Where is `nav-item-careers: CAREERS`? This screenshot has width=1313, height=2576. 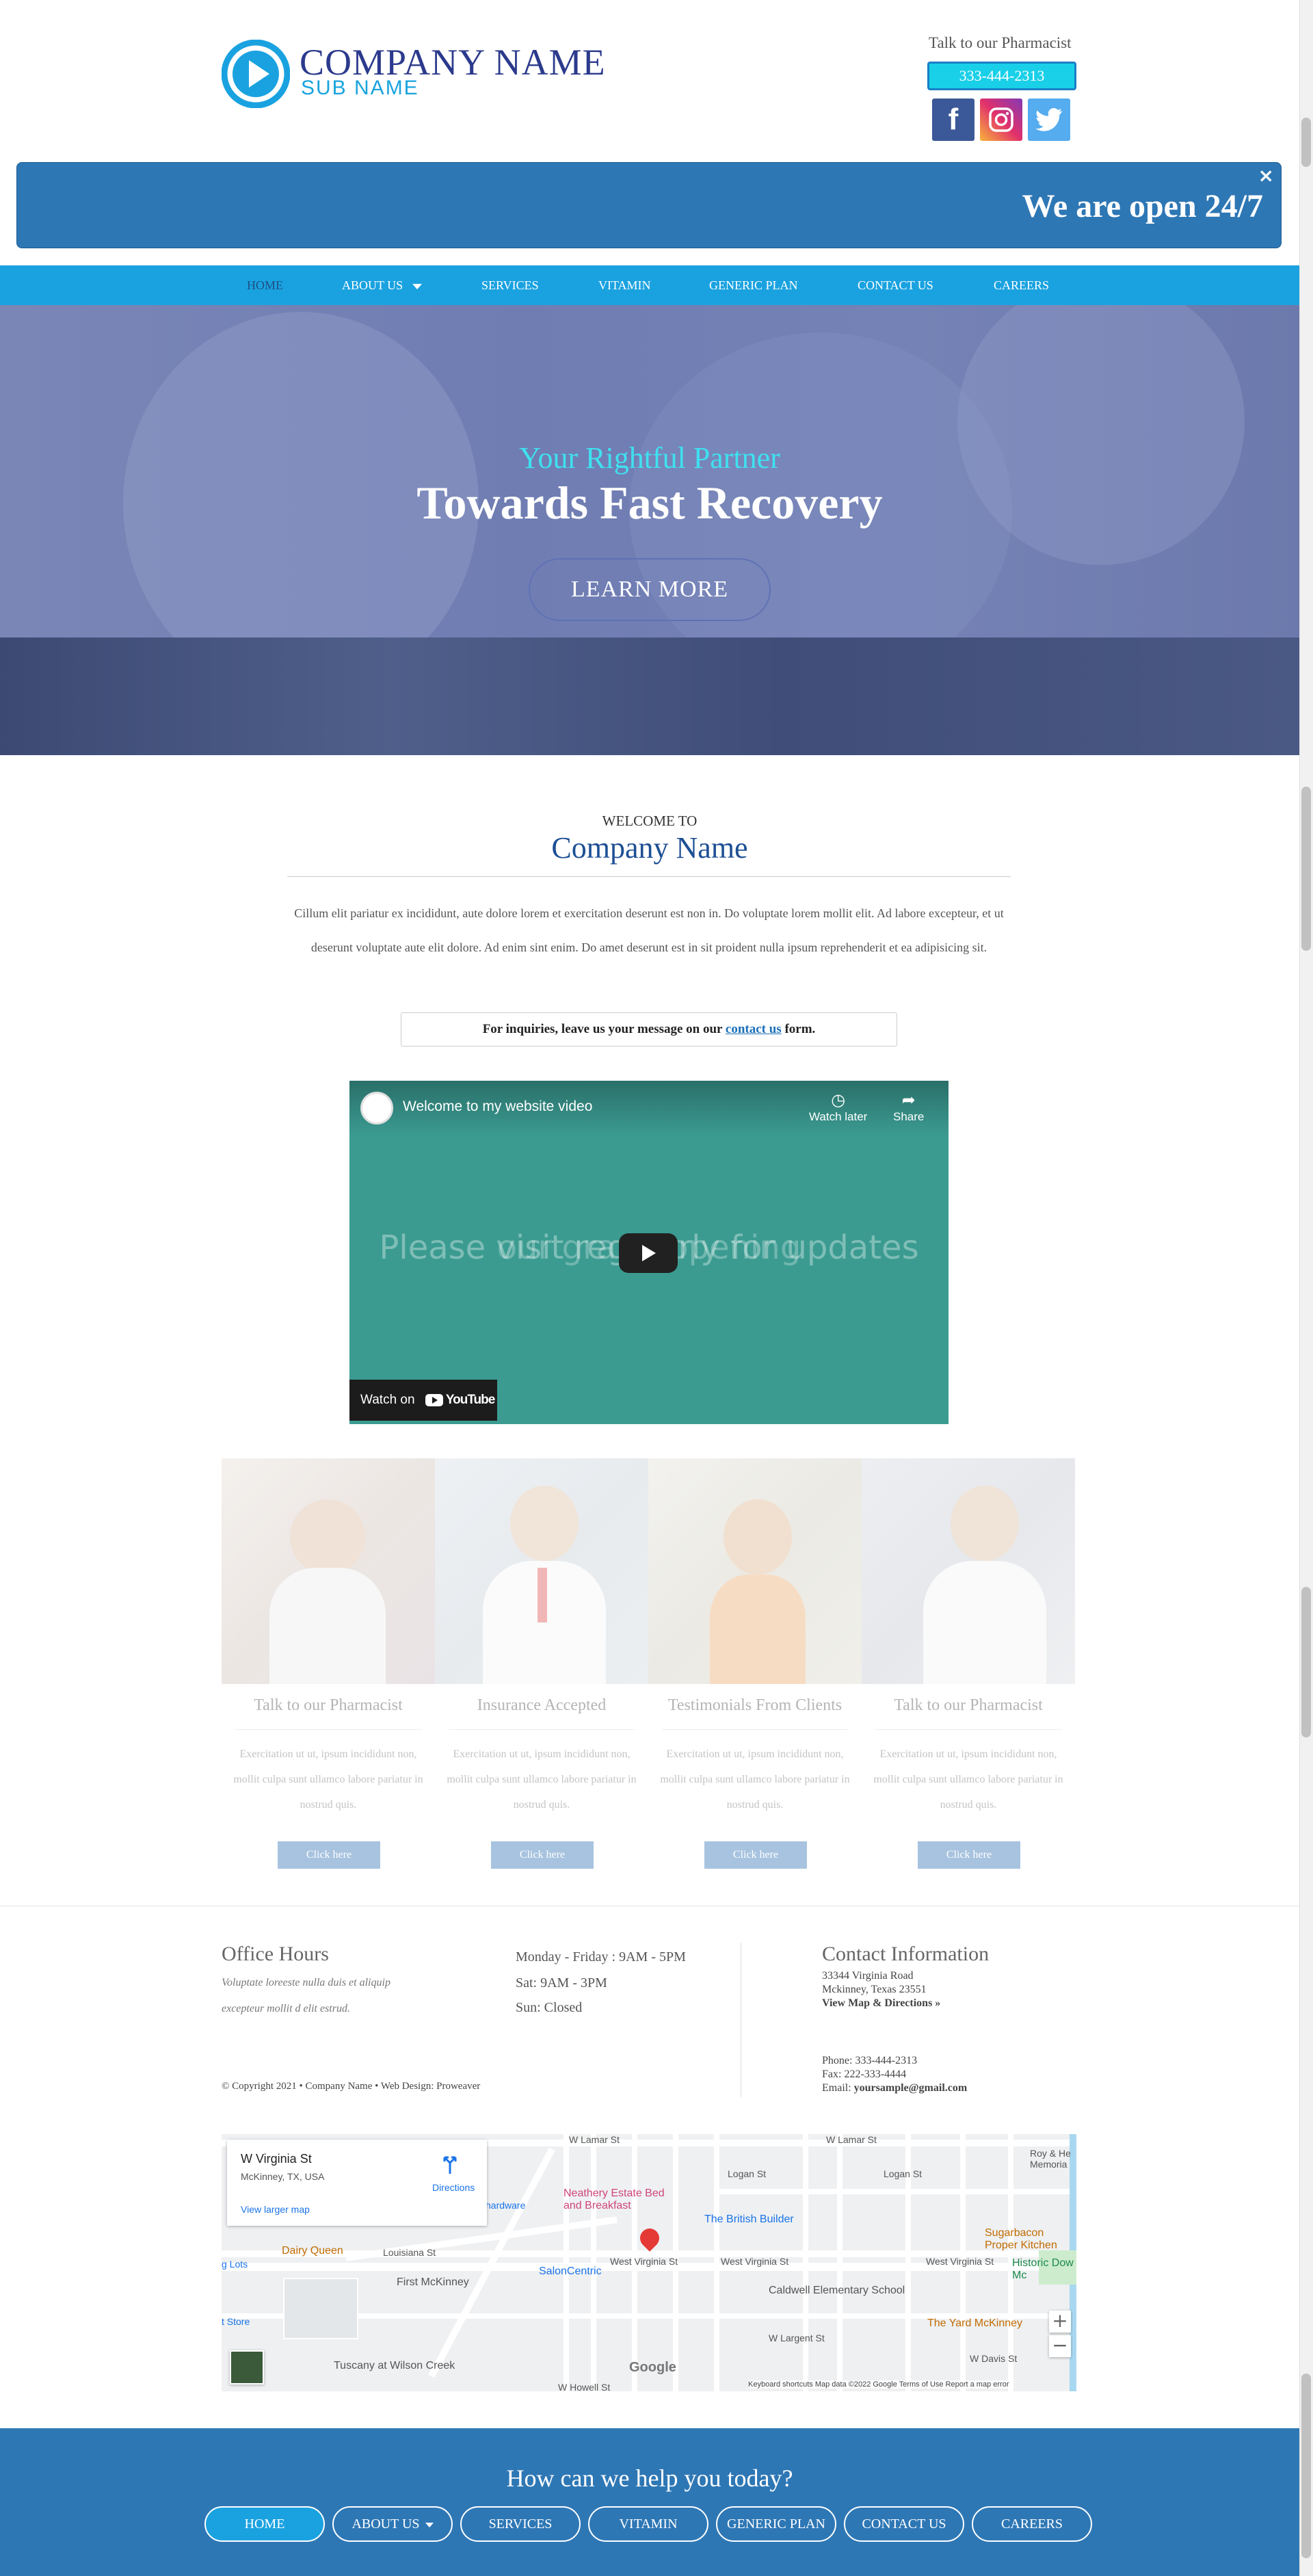 nav-item-careers: CAREERS is located at coordinates (1021, 285).